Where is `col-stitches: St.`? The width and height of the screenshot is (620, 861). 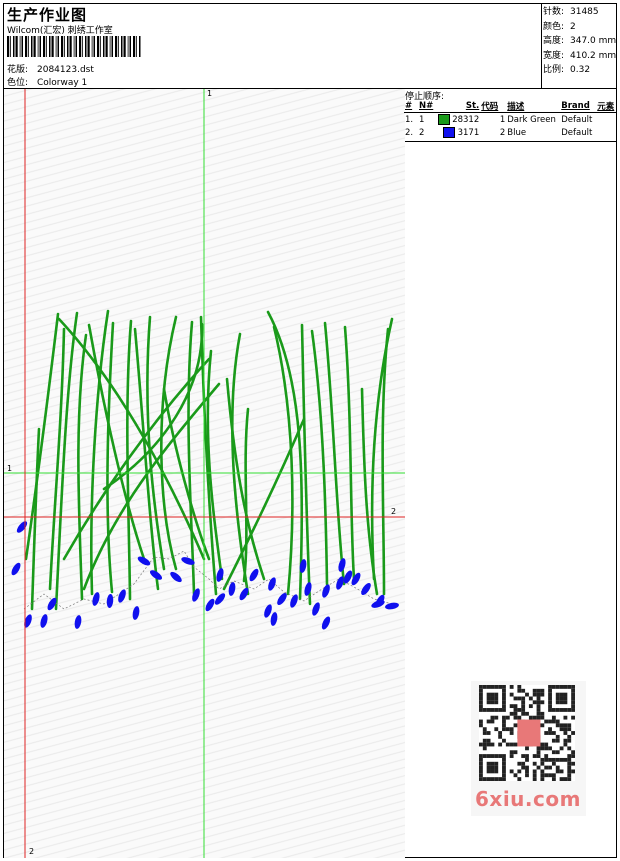 col-stitches: St. is located at coordinates (457, 106).